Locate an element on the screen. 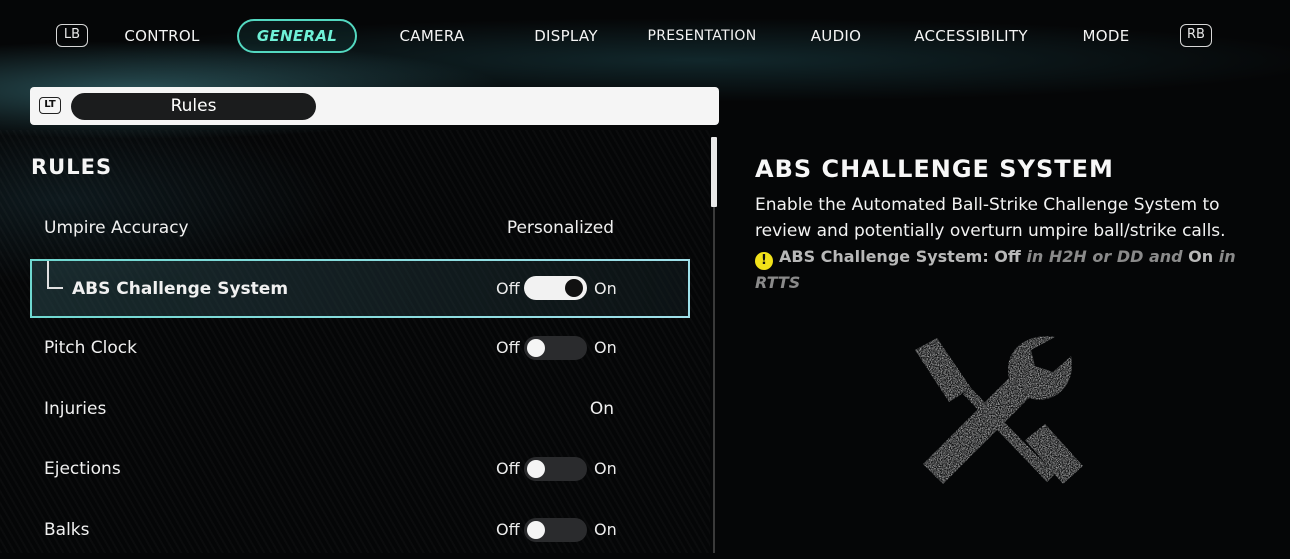 Image resolution: width=1290 pixels, height=559 pixels. section-title: RULES is located at coordinates (72, 167).